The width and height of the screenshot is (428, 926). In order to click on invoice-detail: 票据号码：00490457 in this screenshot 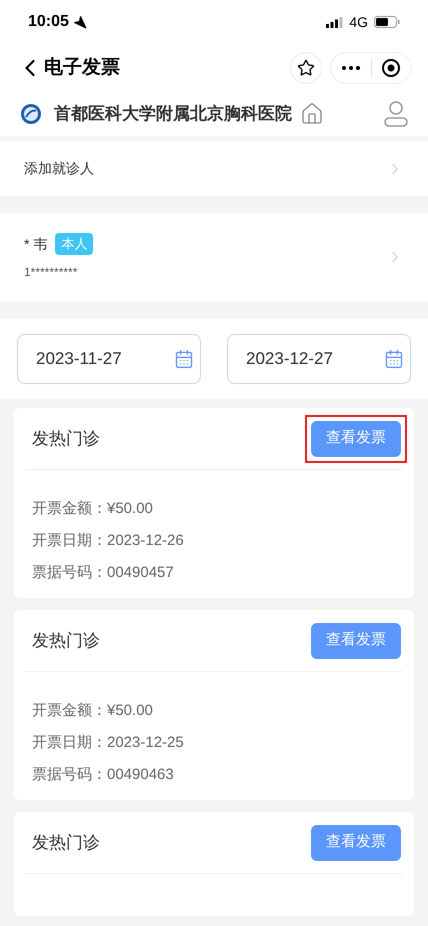, I will do `click(103, 573)`.